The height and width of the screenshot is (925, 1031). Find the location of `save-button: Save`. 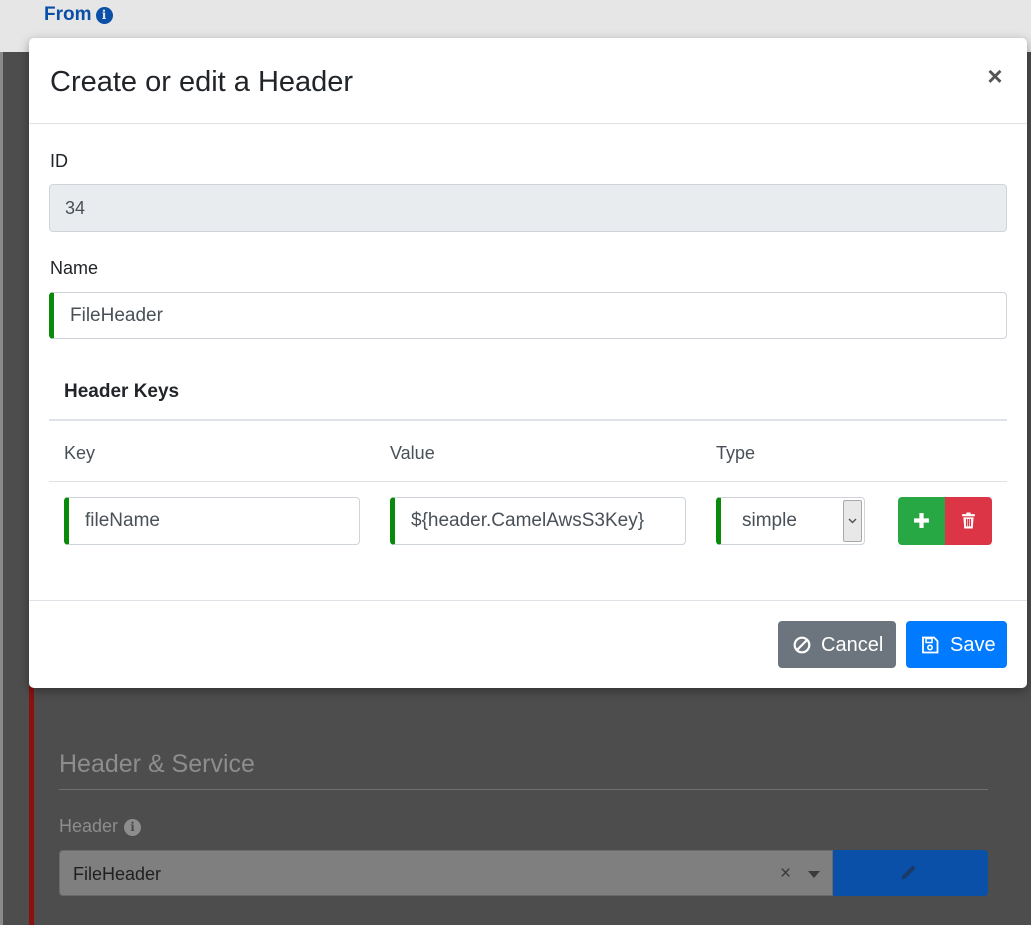

save-button: Save is located at coordinates (956, 644).